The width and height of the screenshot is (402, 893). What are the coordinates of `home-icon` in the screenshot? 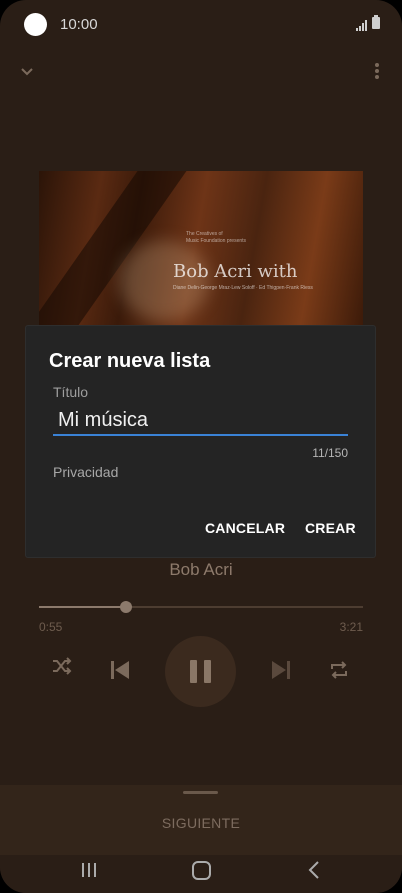 It's located at (201, 870).